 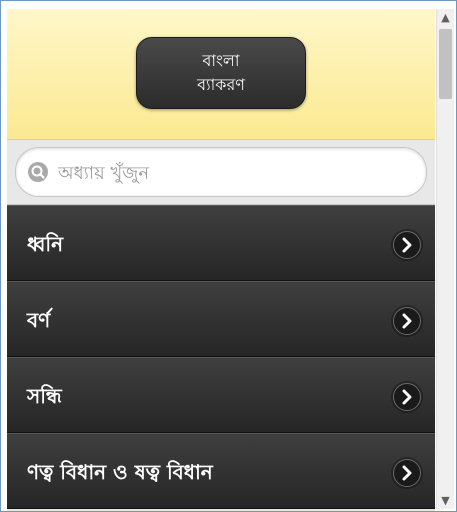 I want to click on chapter-item-borno: বর্ণ, so click(x=221, y=319).